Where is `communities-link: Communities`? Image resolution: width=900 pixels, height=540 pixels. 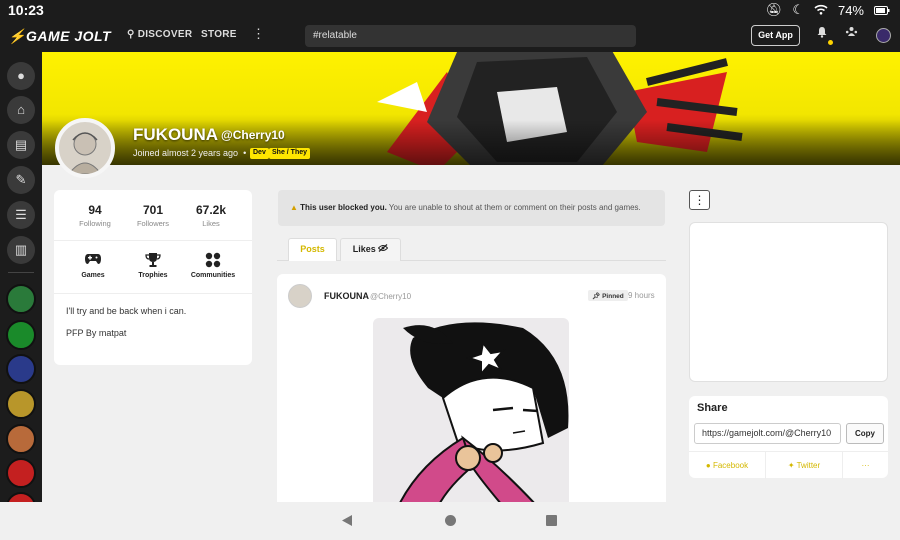
communities-link: Communities is located at coordinates (213, 265).